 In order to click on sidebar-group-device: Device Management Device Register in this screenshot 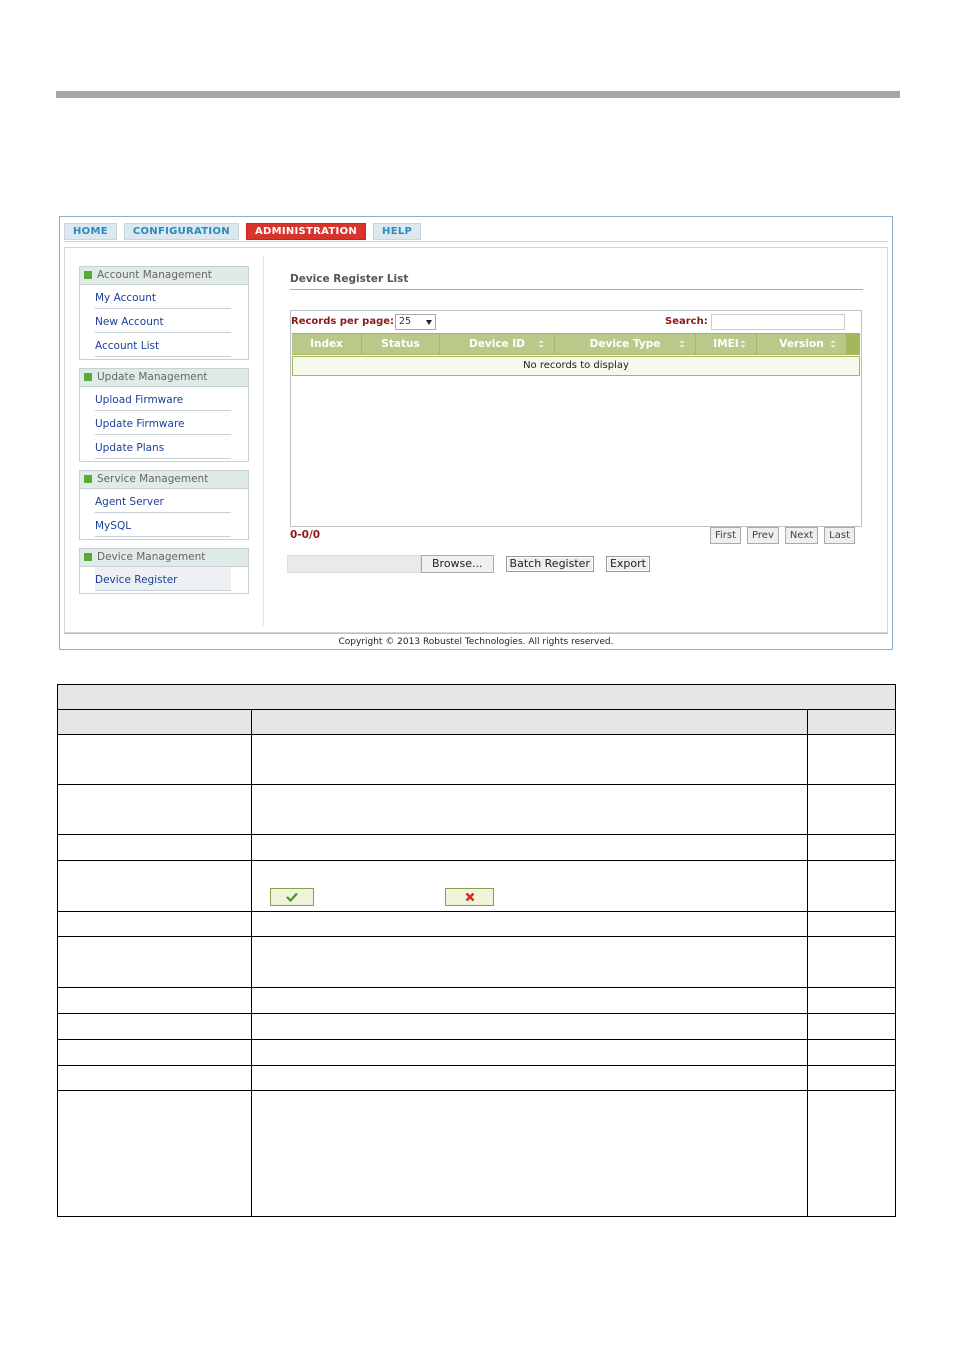, I will do `click(164, 571)`.